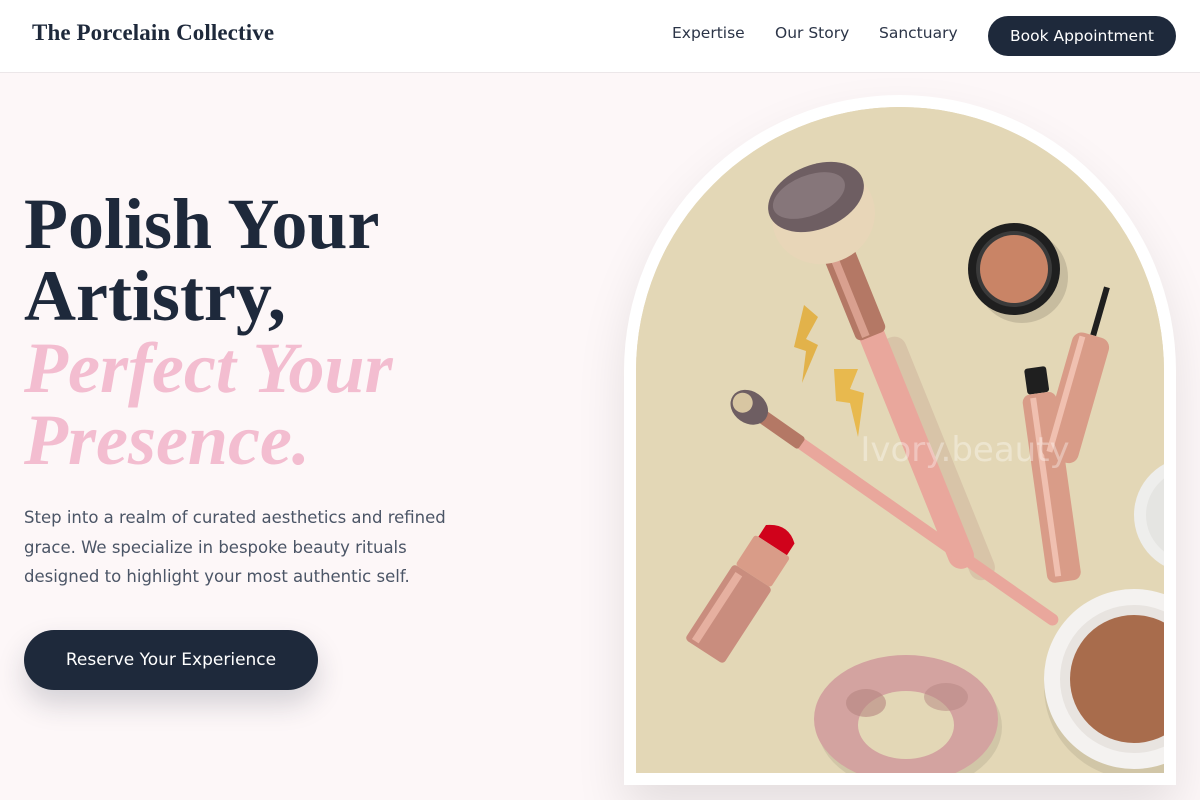 This screenshot has height=800, width=1200. Describe the element at coordinates (155, 296) in the screenshot. I see `headline-line-2: Artistry,` at that location.